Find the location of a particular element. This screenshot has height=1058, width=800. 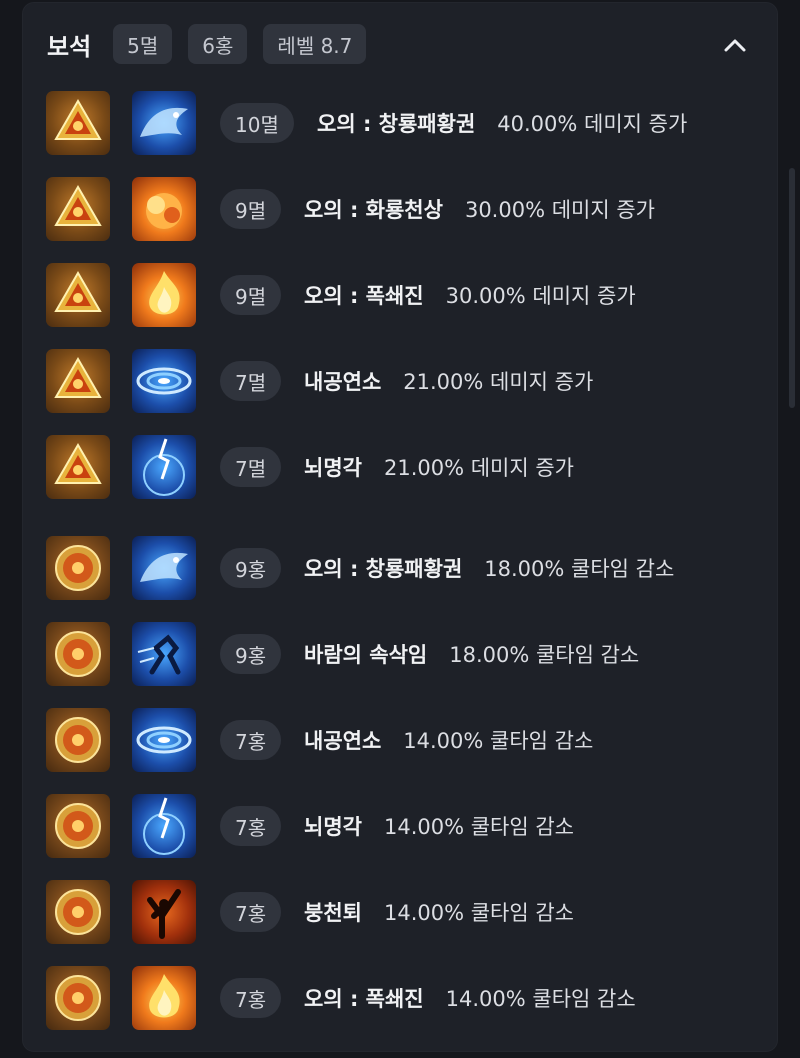

gem-level-badge: 10멸 is located at coordinates (257, 123).